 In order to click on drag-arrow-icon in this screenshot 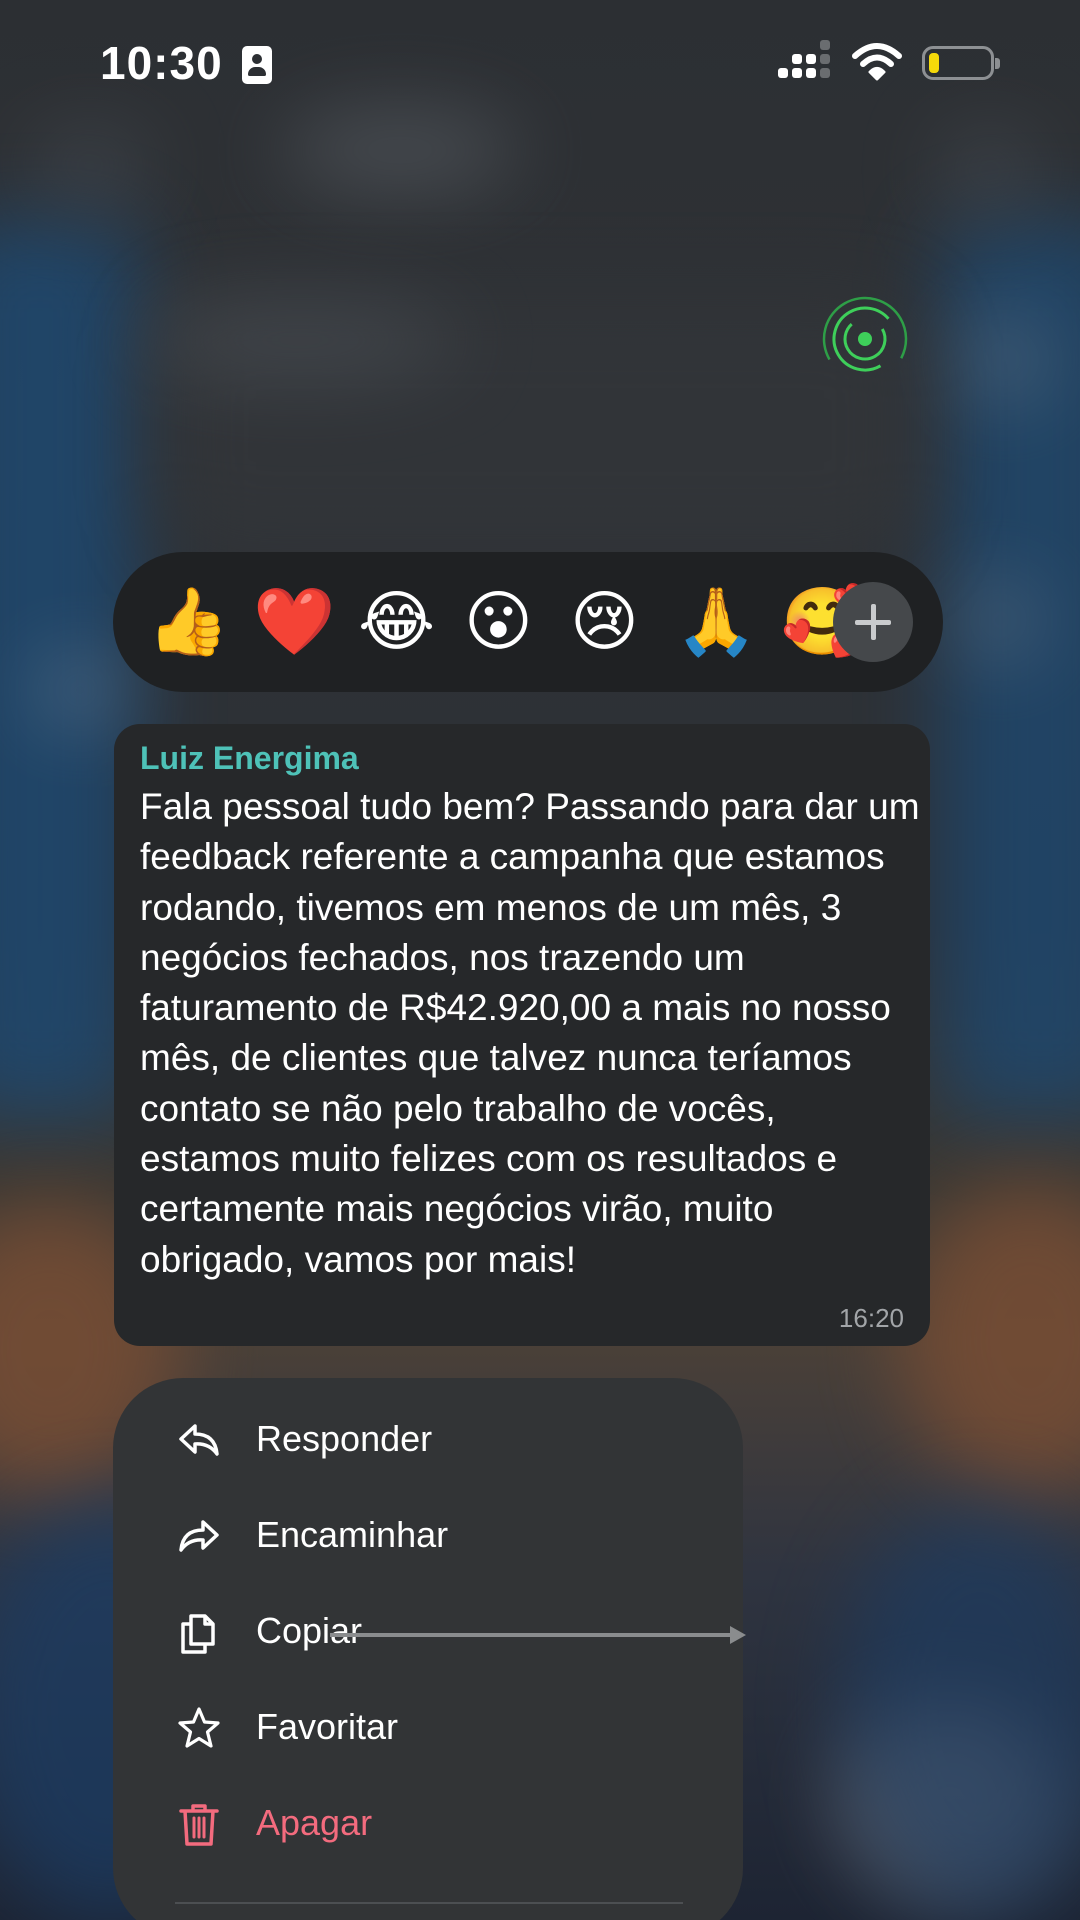, I will do `click(538, 1635)`.